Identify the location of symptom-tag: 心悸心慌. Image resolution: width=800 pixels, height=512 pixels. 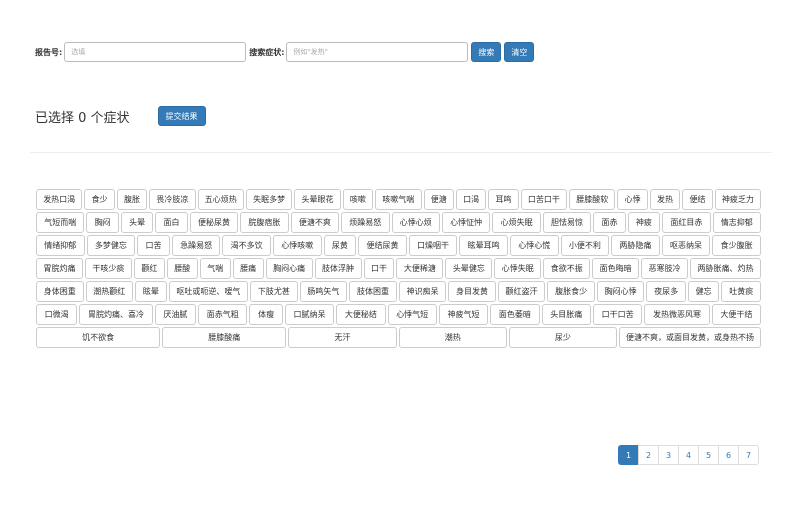
(534, 245).